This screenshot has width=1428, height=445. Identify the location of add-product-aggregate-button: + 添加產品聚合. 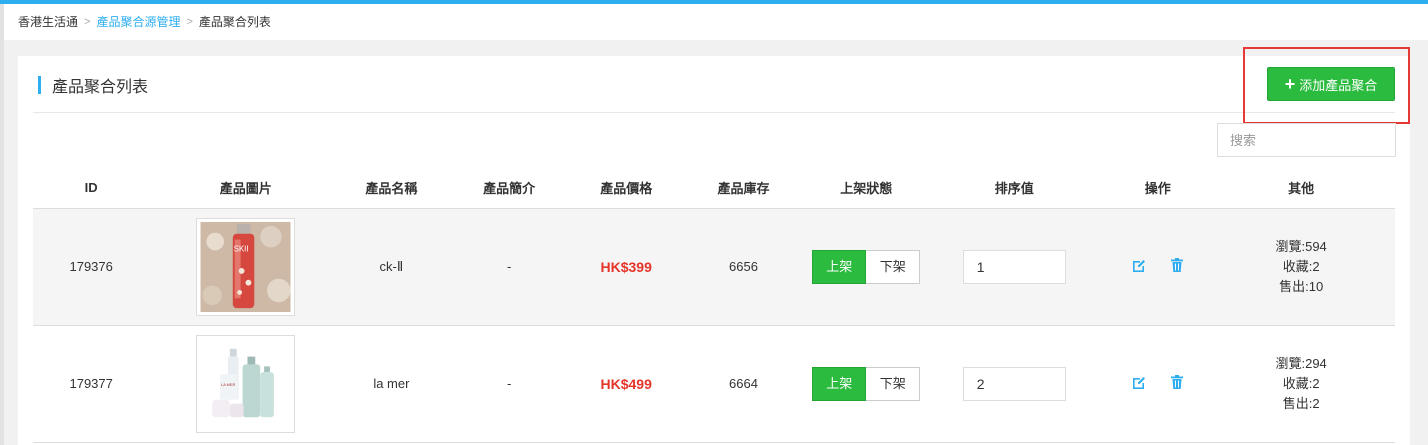
(1331, 84).